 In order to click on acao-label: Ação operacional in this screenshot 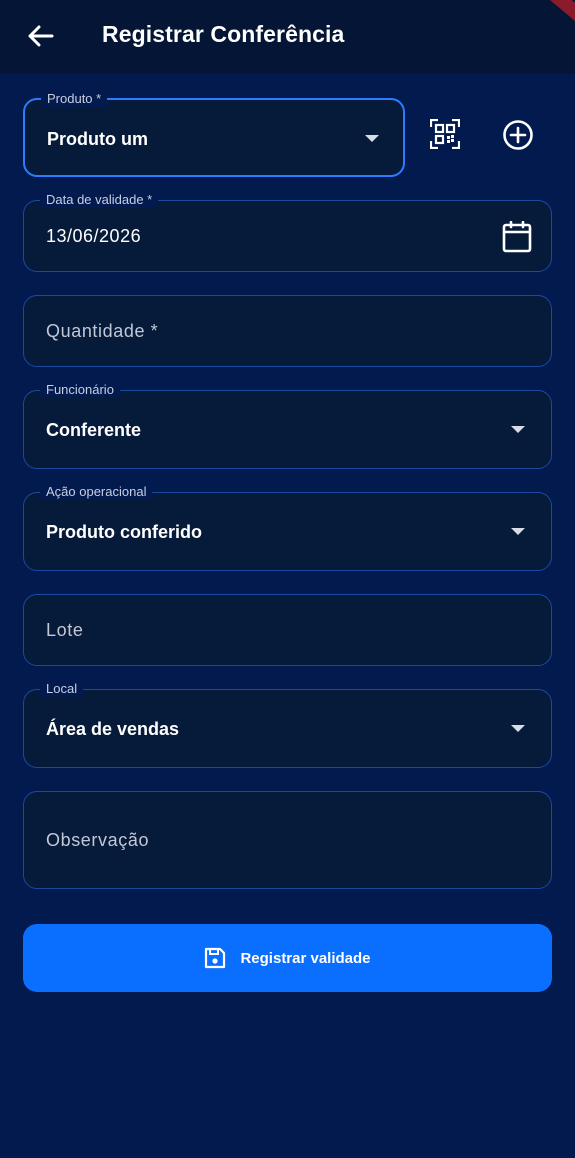, I will do `click(96, 492)`.